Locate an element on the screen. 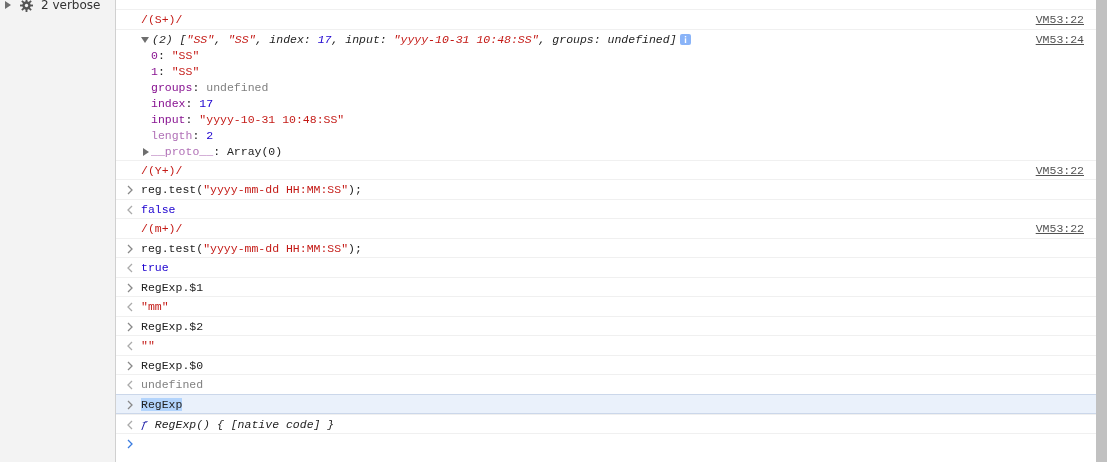 The image size is (1107, 462). scrollbar is located at coordinates (1101, 231).